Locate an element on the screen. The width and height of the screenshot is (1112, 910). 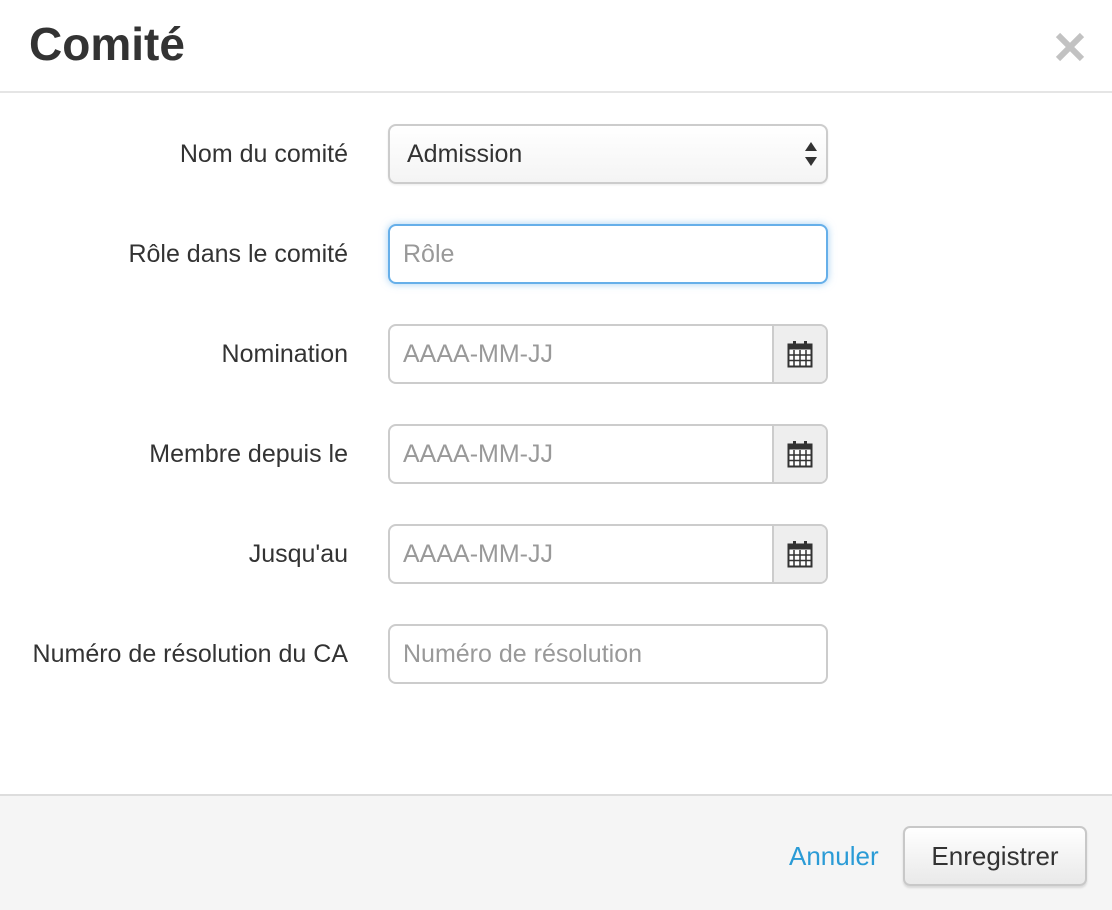
committee-name-select: Admission is located at coordinates (608, 154).